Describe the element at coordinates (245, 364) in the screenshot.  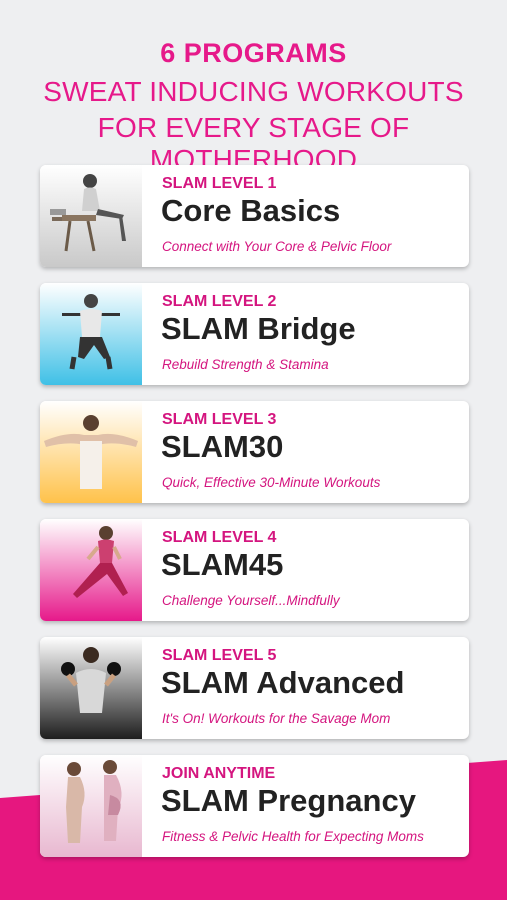
I see `program-tagline: Rebuild Strength & Stamina` at that location.